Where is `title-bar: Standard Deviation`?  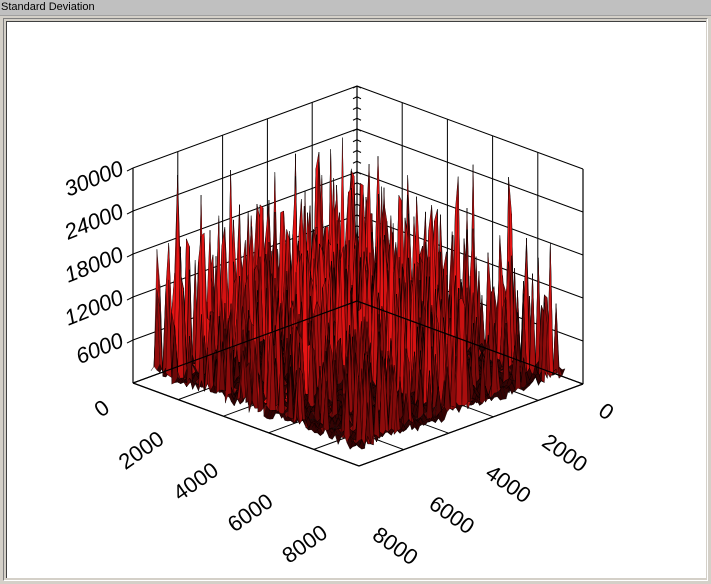
title-bar: Standard Deviation is located at coordinates (355, 8).